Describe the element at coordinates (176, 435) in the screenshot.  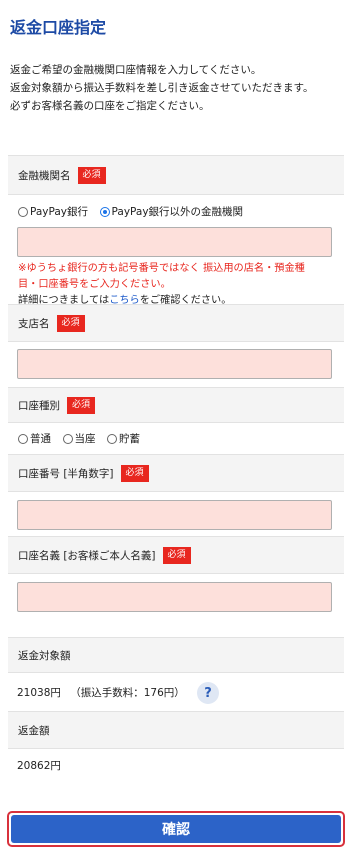
I see `account-type-radio-group: 普通 当座 貯蓄` at that location.